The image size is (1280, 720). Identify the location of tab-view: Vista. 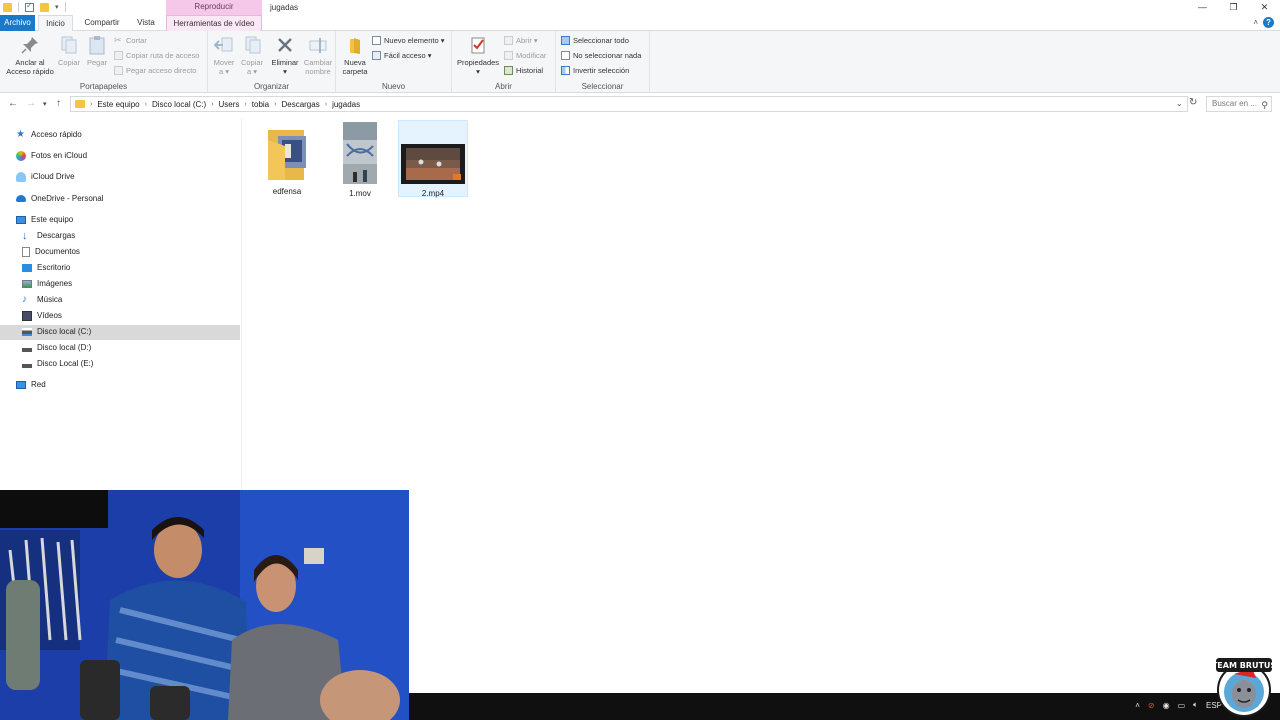
(146, 23).